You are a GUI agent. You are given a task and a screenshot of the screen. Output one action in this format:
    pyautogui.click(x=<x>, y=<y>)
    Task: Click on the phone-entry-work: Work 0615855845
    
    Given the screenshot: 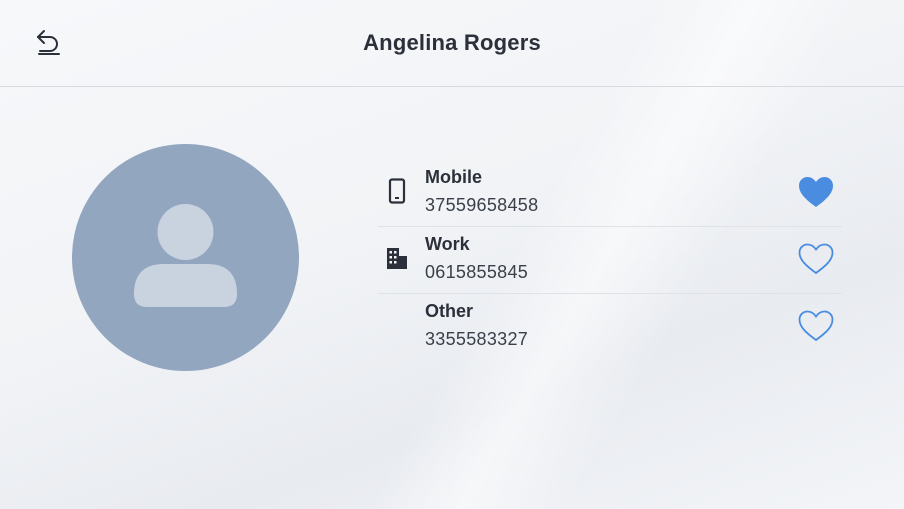 What is the action you would take?
    pyautogui.click(x=610, y=260)
    